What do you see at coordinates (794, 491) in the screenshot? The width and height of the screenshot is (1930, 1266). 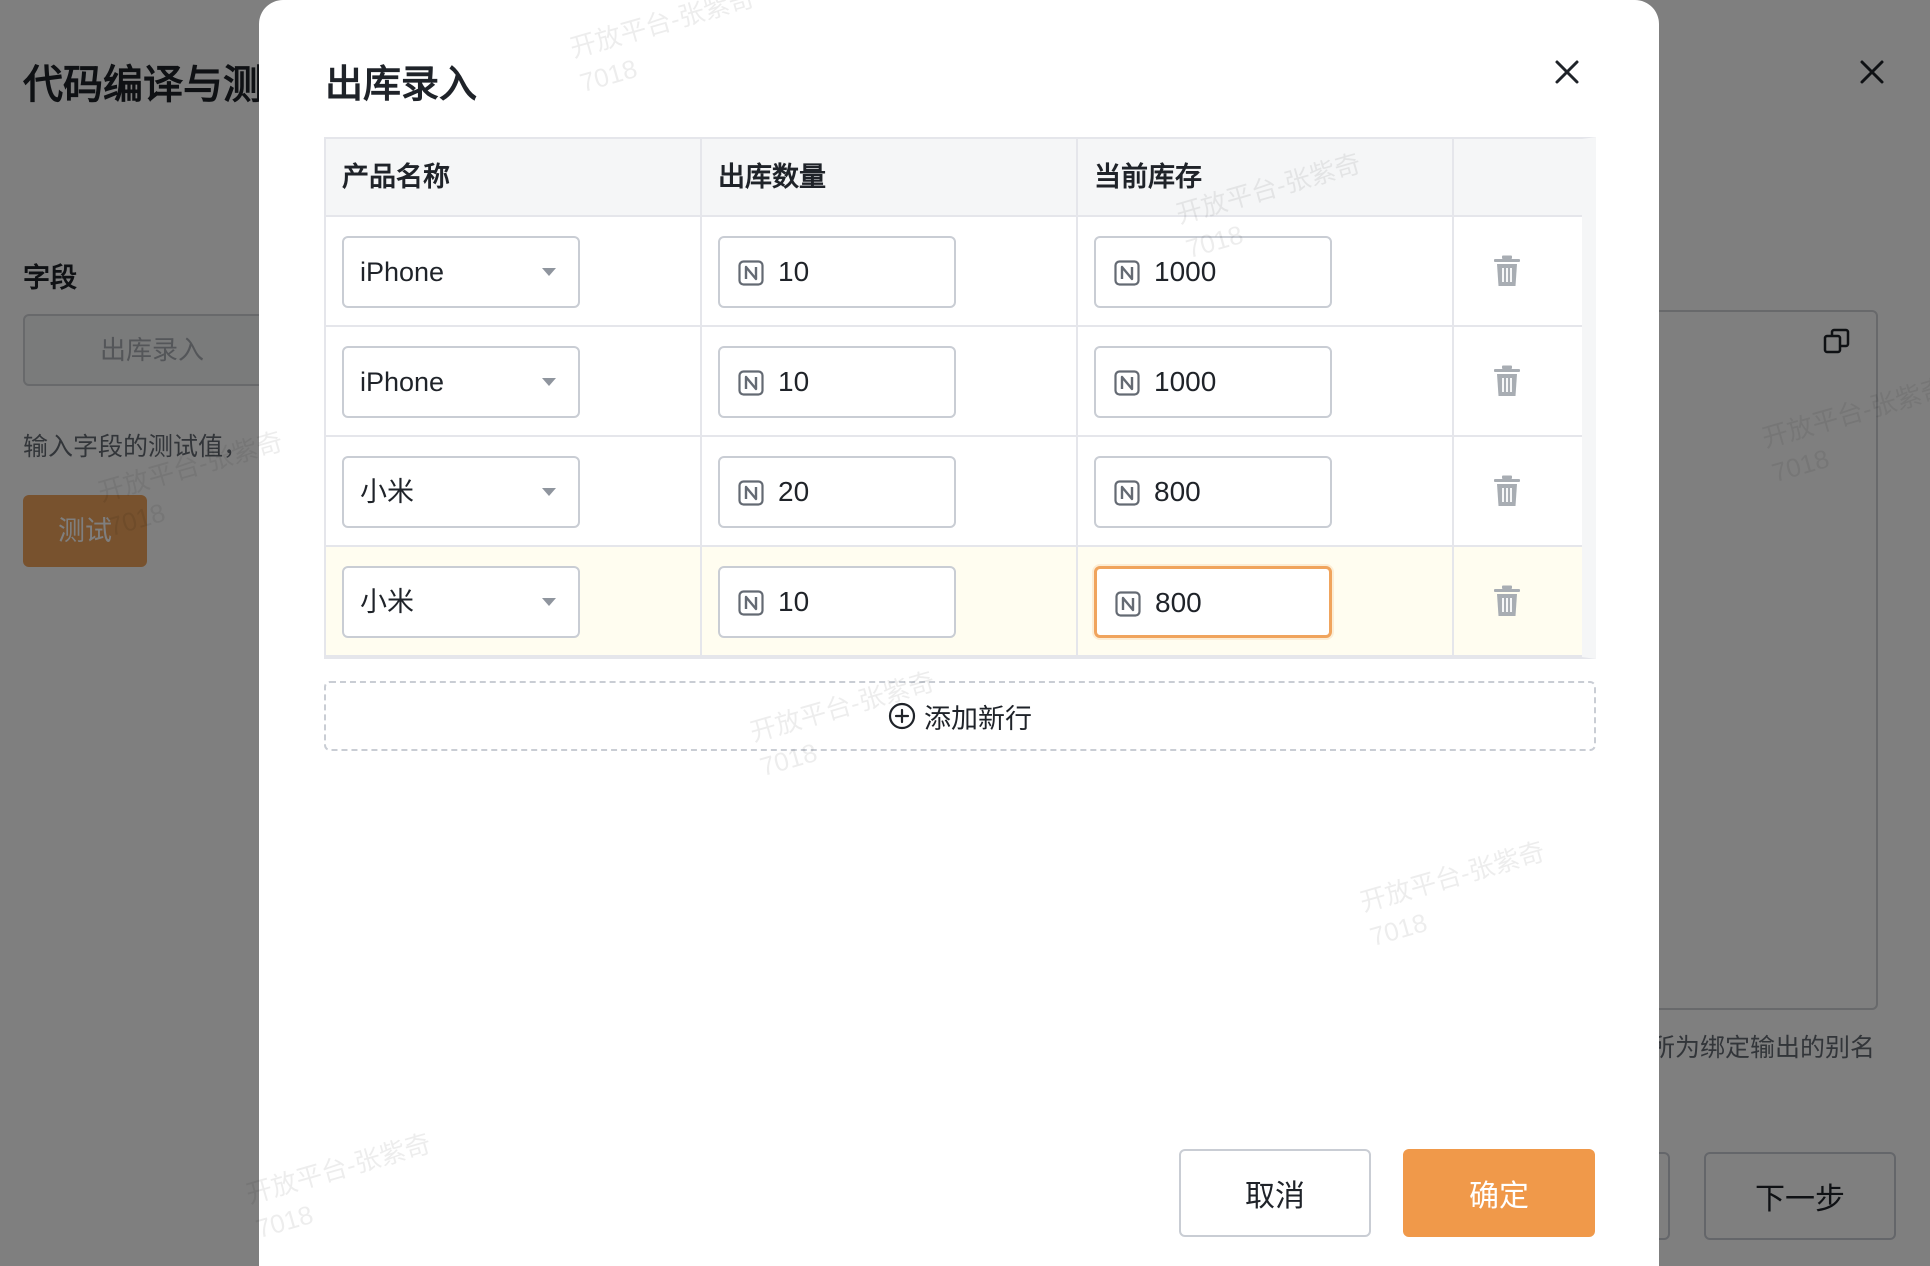 I see `quantity-value: 20` at bounding box center [794, 491].